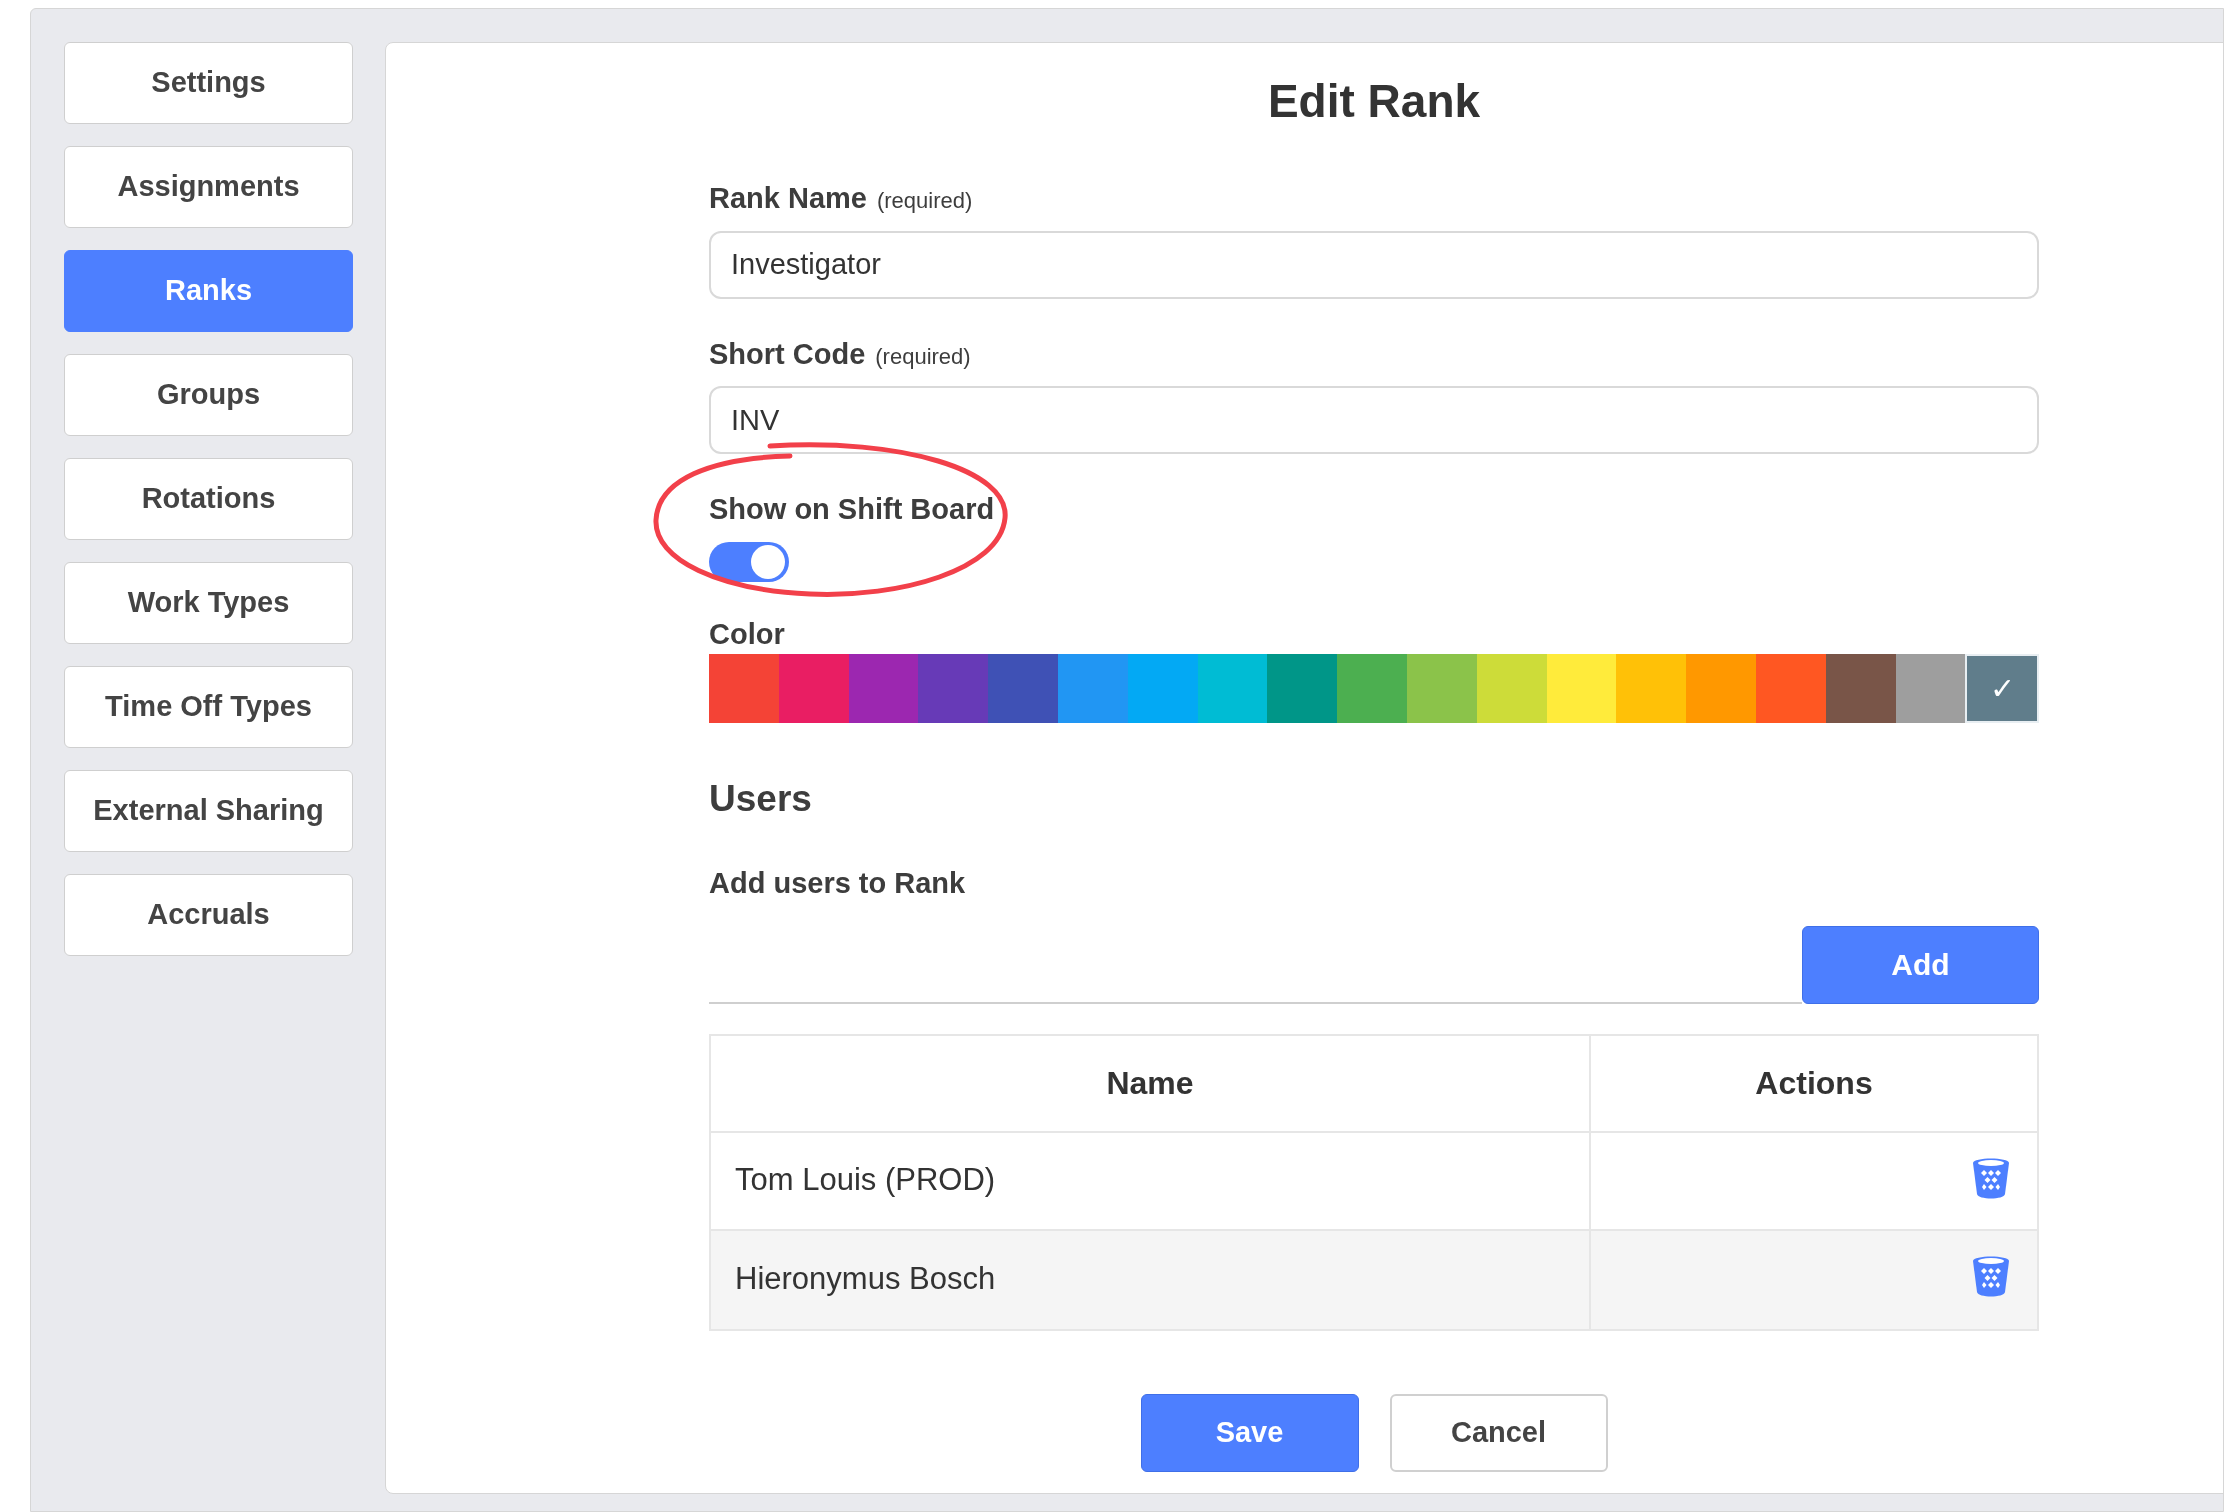 This screenshot has width=2224, height=1512. What do you see at coordinates (208, 499) in the screenshot?
I see `sidebar-item: Rotations` at bounding box center [208, 499].